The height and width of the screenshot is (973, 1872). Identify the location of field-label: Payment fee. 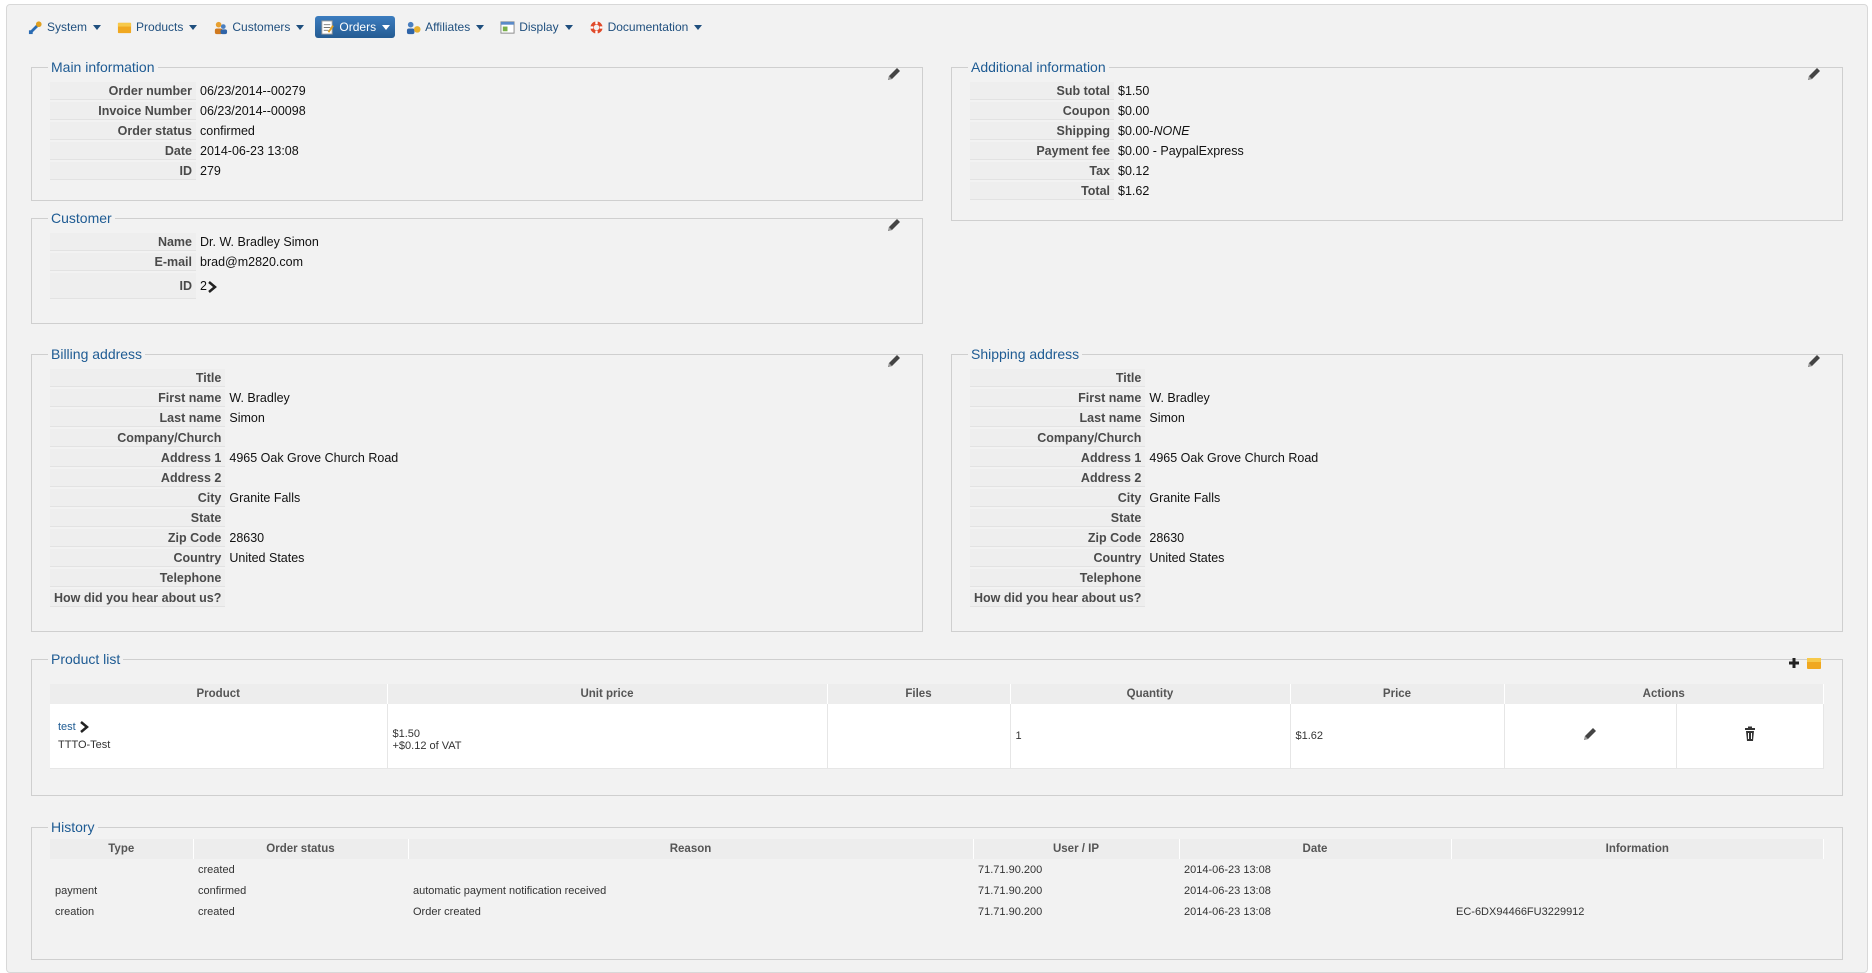
(1042, 151).